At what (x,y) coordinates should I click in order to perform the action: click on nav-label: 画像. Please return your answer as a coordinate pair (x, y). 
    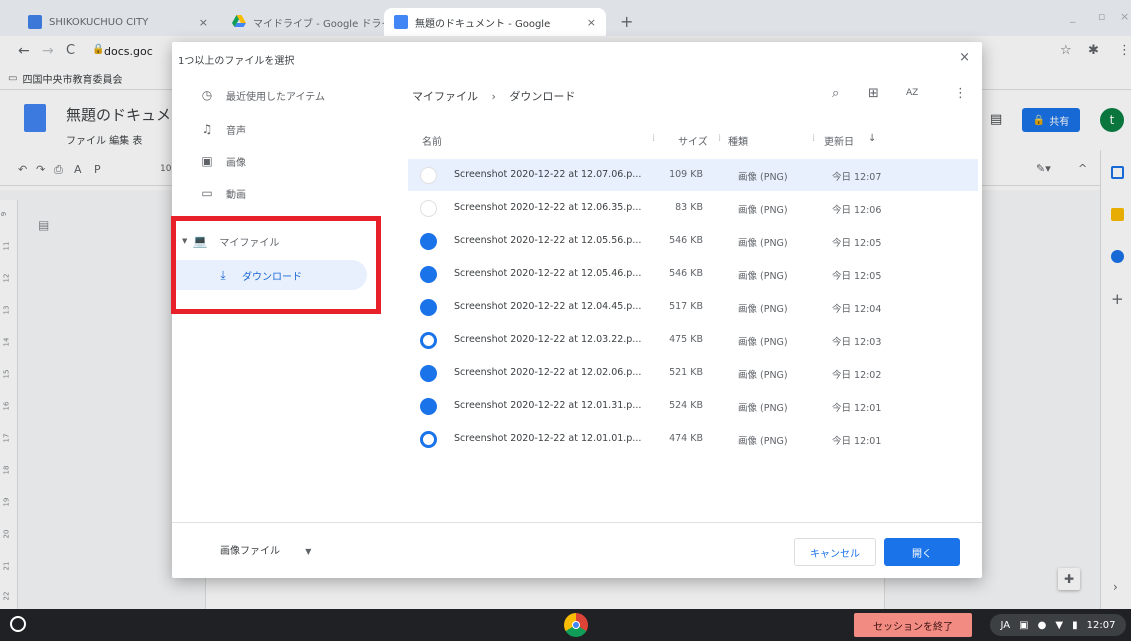
    Looking at the image, I should click on (236, 163).